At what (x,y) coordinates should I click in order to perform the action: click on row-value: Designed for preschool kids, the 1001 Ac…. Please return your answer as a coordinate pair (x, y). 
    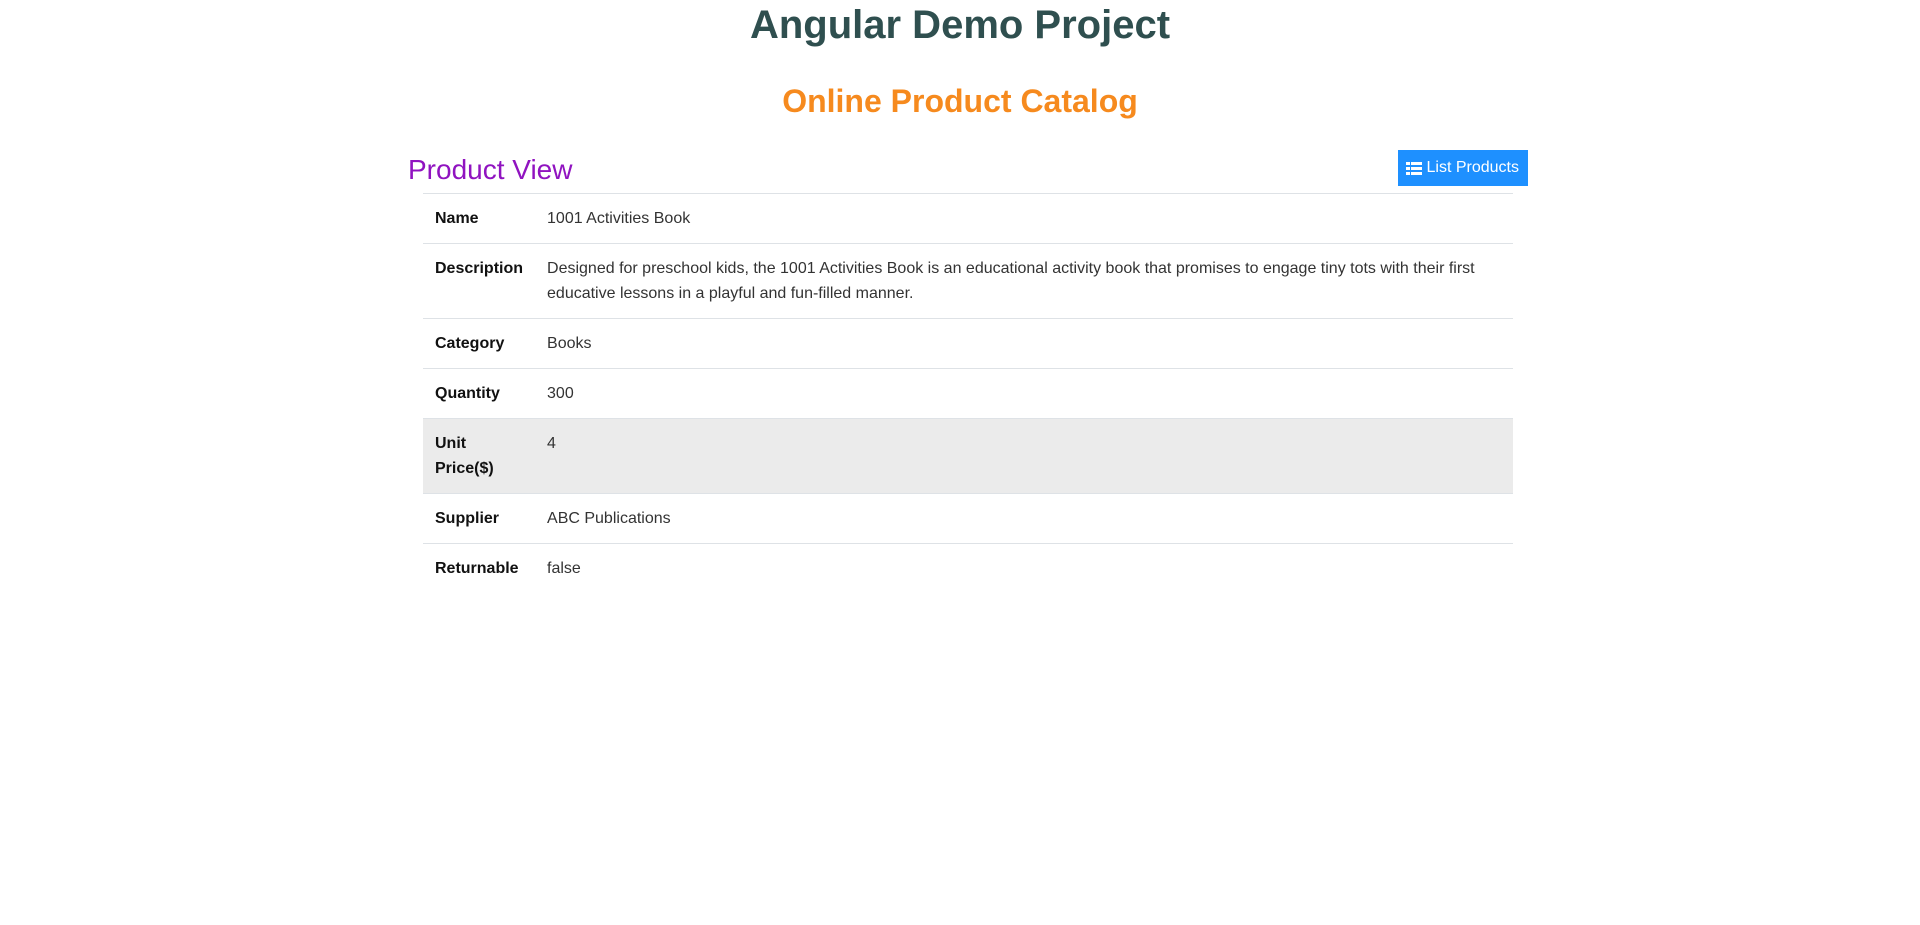
    Looking at the image, I should click on (1011, 281).